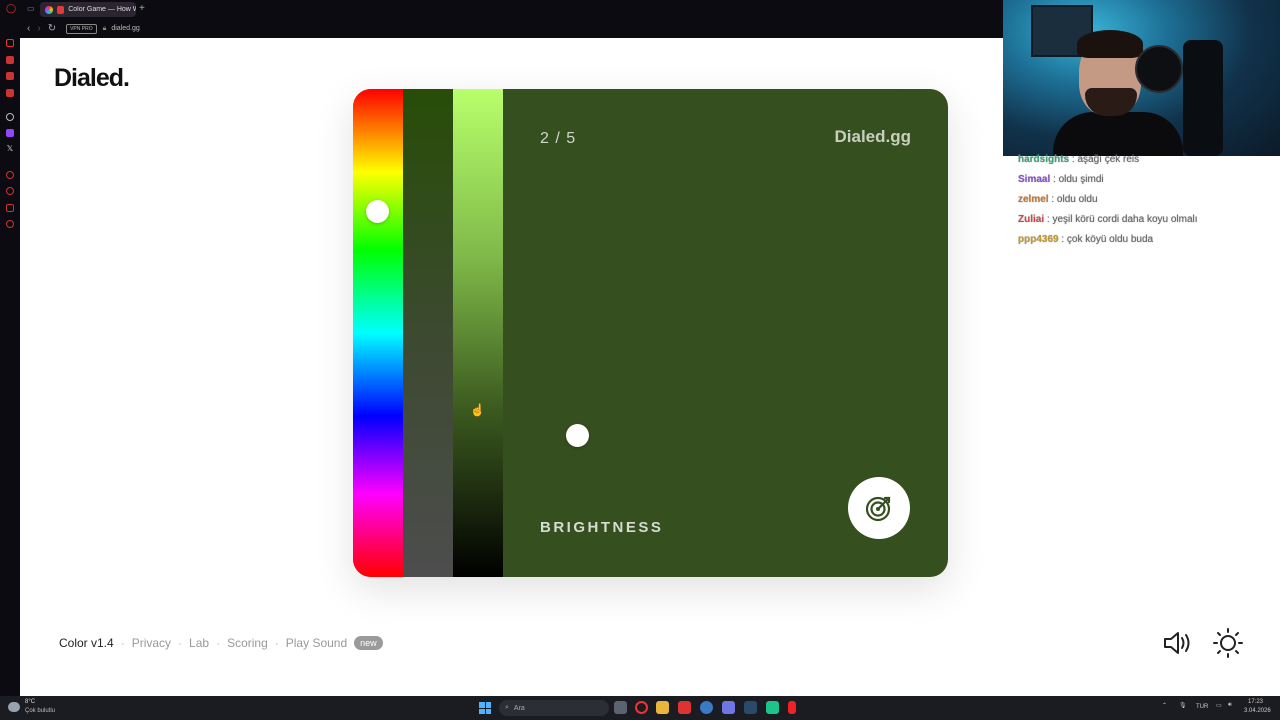 Image resolution: width=1280 pixels, height=720 pixels. I want to click on mic-icon: 🎙︎, so click(1183, 705).